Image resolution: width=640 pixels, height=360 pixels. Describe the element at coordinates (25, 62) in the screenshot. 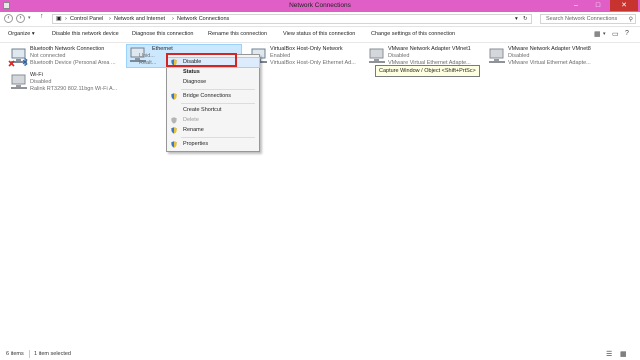

I see `bluetooth-icon` at that location.